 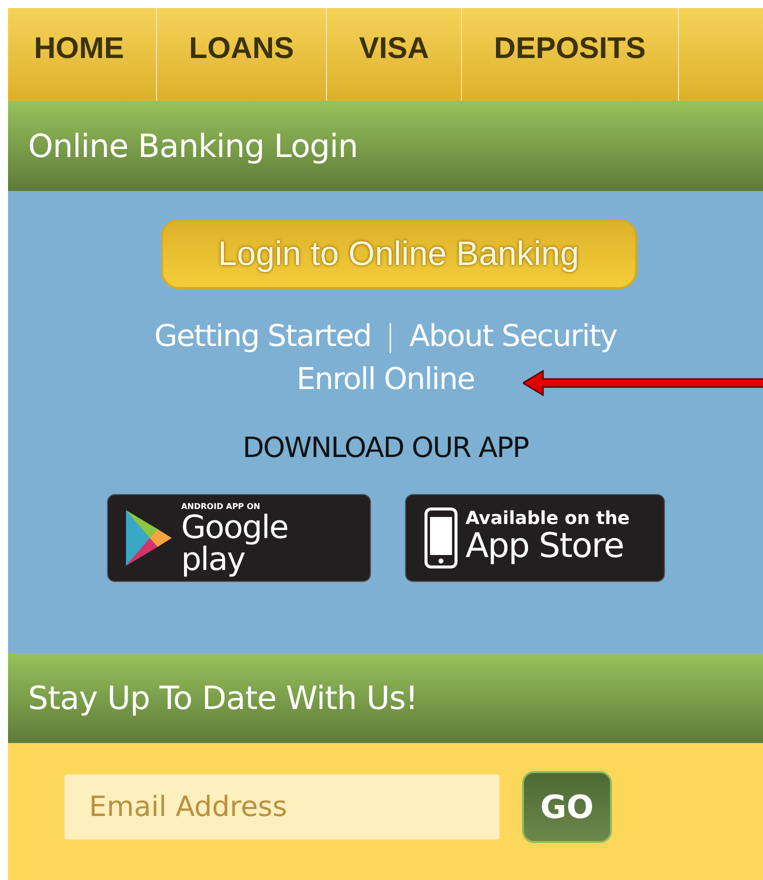 What do you see at coordinates (642, 383) in the screenshot?
I see `arrow-icon` at bounding box center [642, 383].